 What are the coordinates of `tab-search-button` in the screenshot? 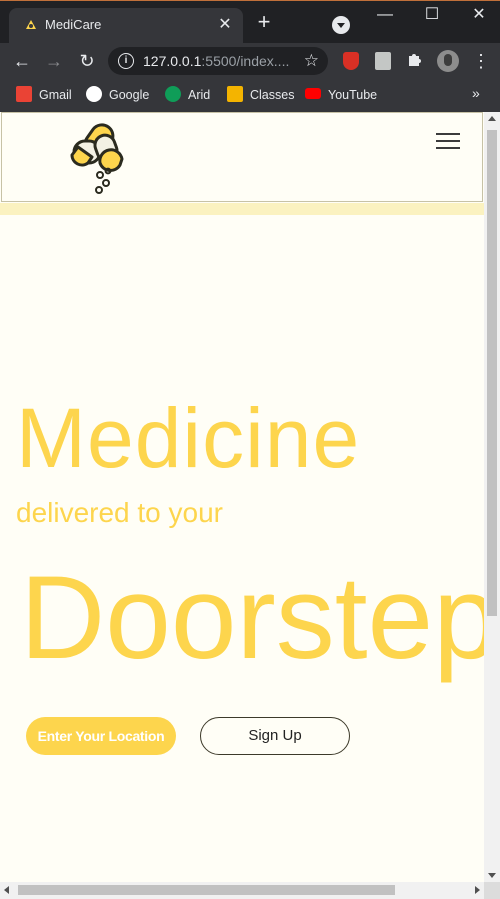 It's located at (341, 25).